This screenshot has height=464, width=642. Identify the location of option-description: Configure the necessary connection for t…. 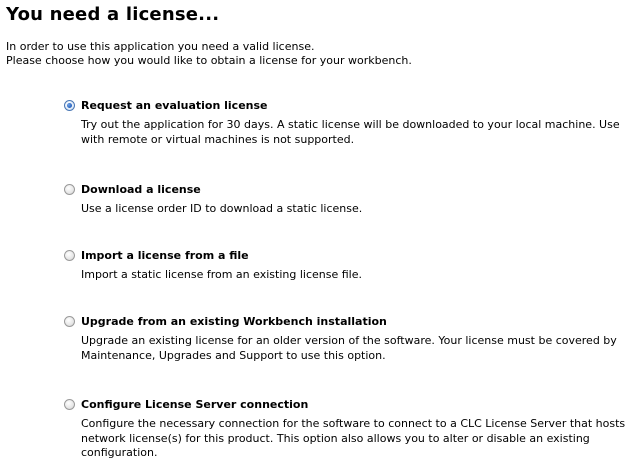
(353, 438).